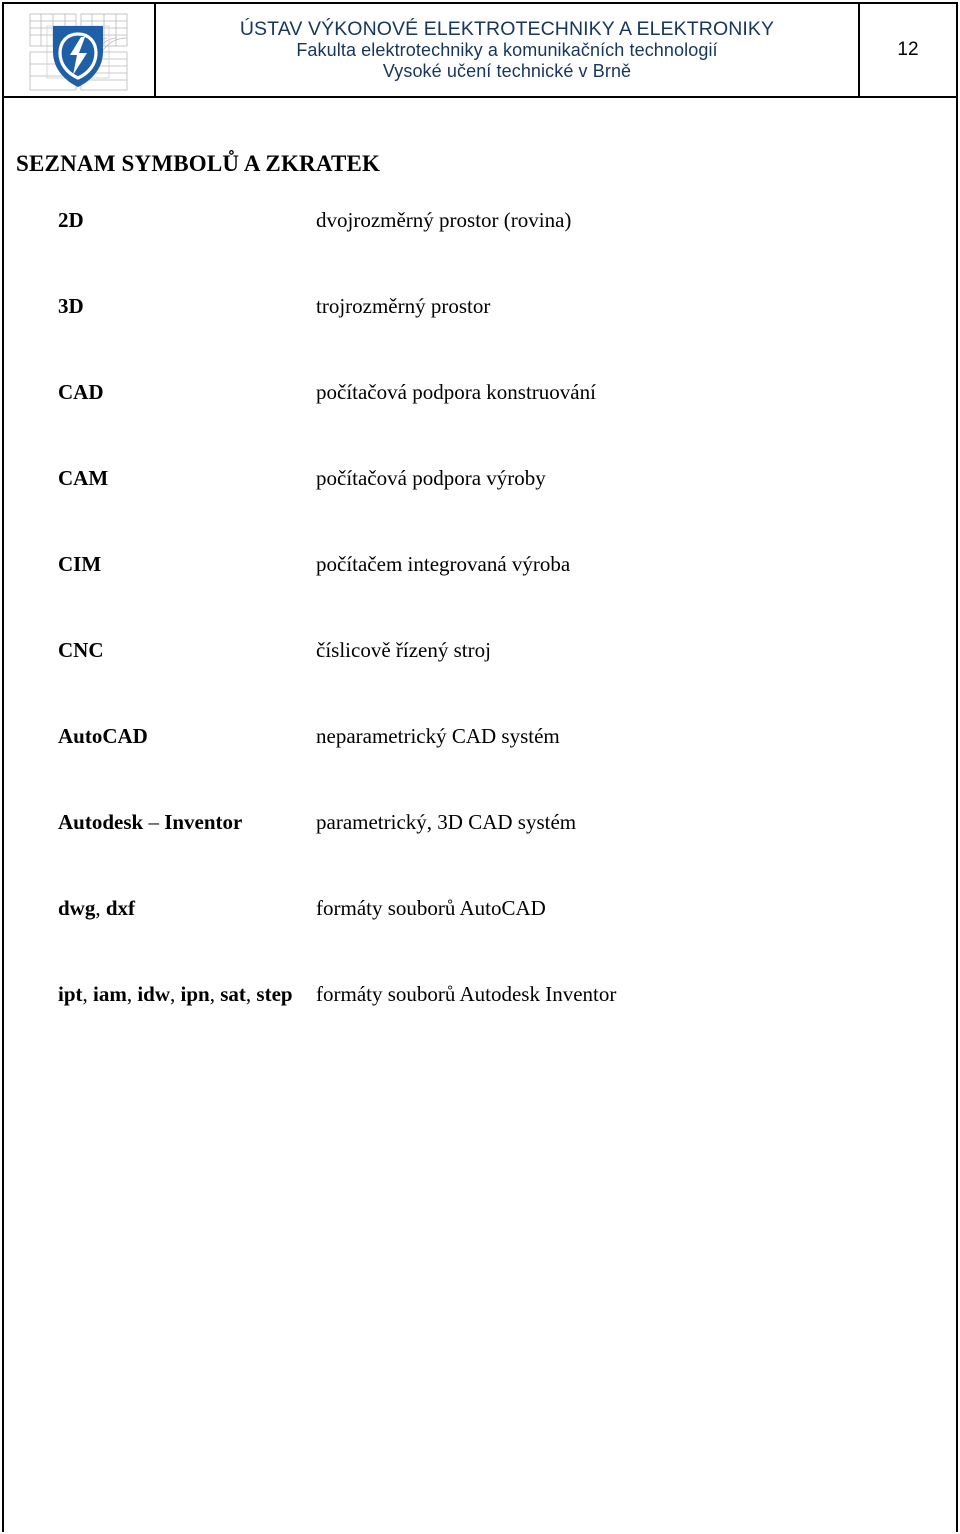  I want to click on abbreviation-term: ipt, iam, idw, ipn, sat, step, so click(160, 994).